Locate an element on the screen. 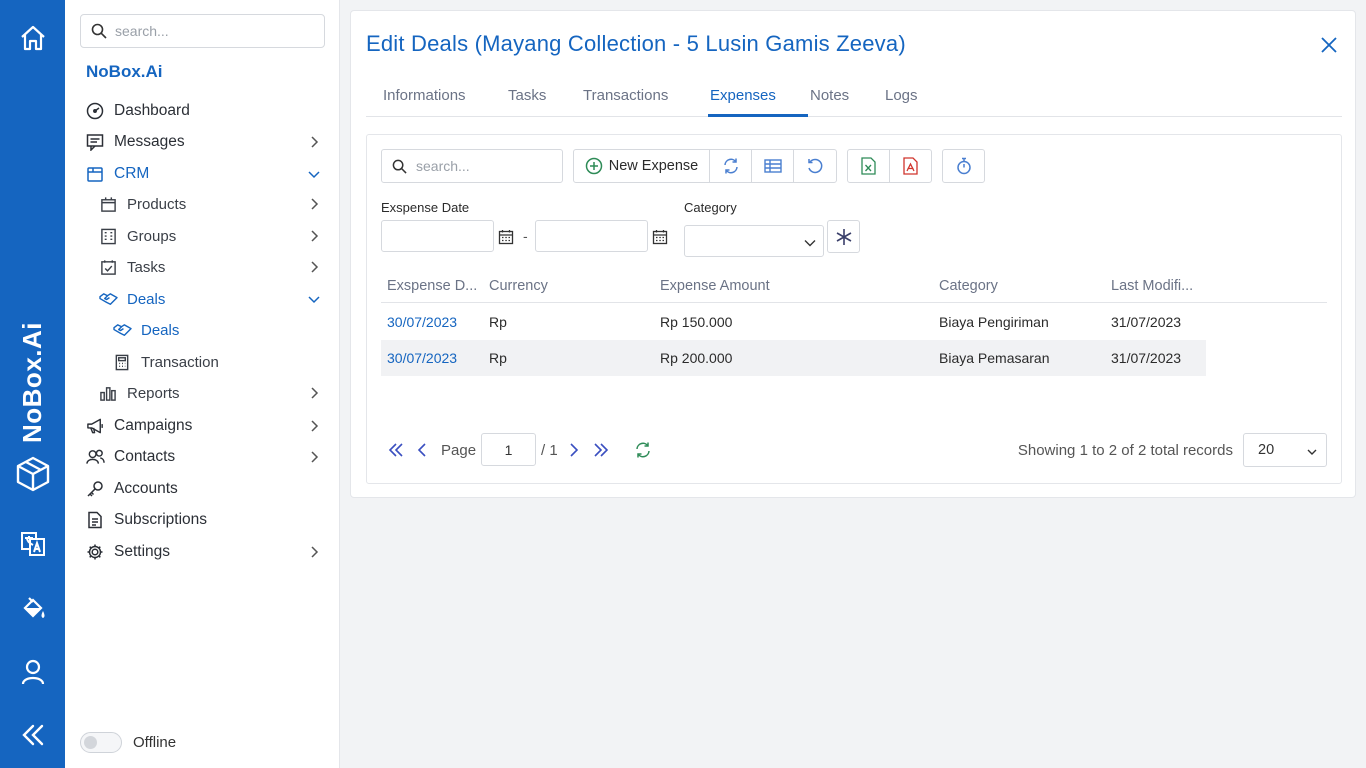  paint-bucket-icon is located at coordinates (33, 608).